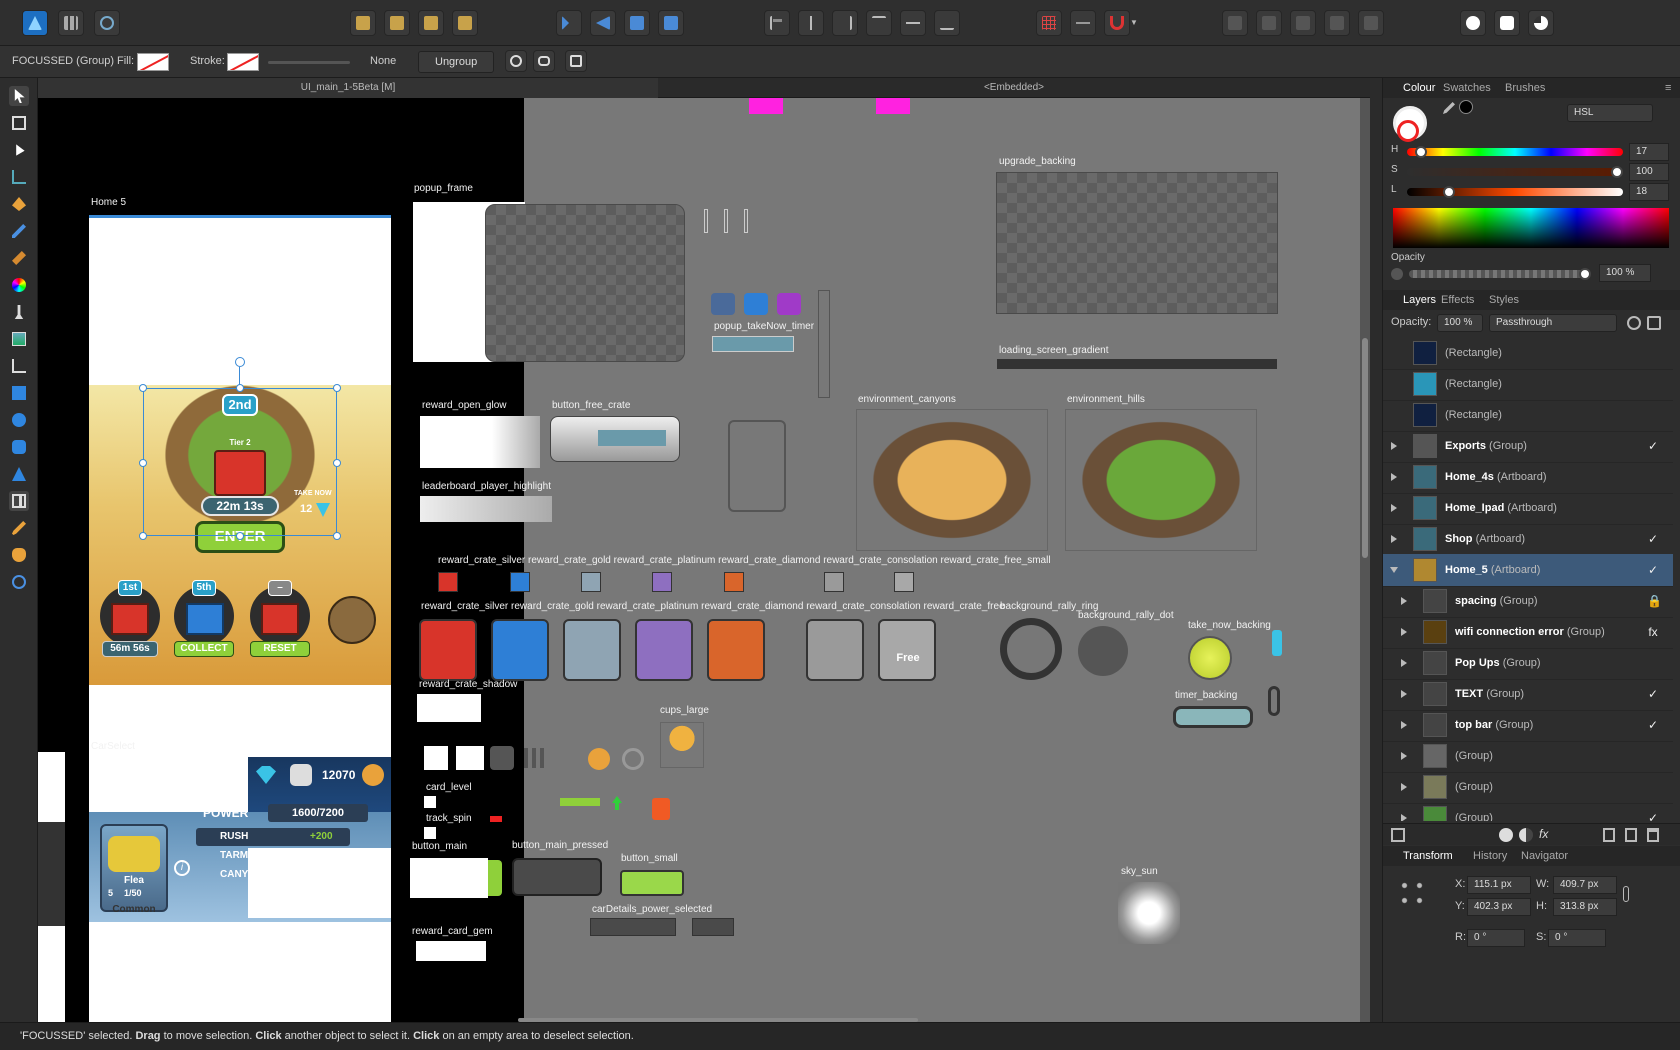 The width and height of the screenshot is (1680, 1050). Describe the element at coordinates (182, 868) in the screenshot. I see `info-icon: i` at that location.